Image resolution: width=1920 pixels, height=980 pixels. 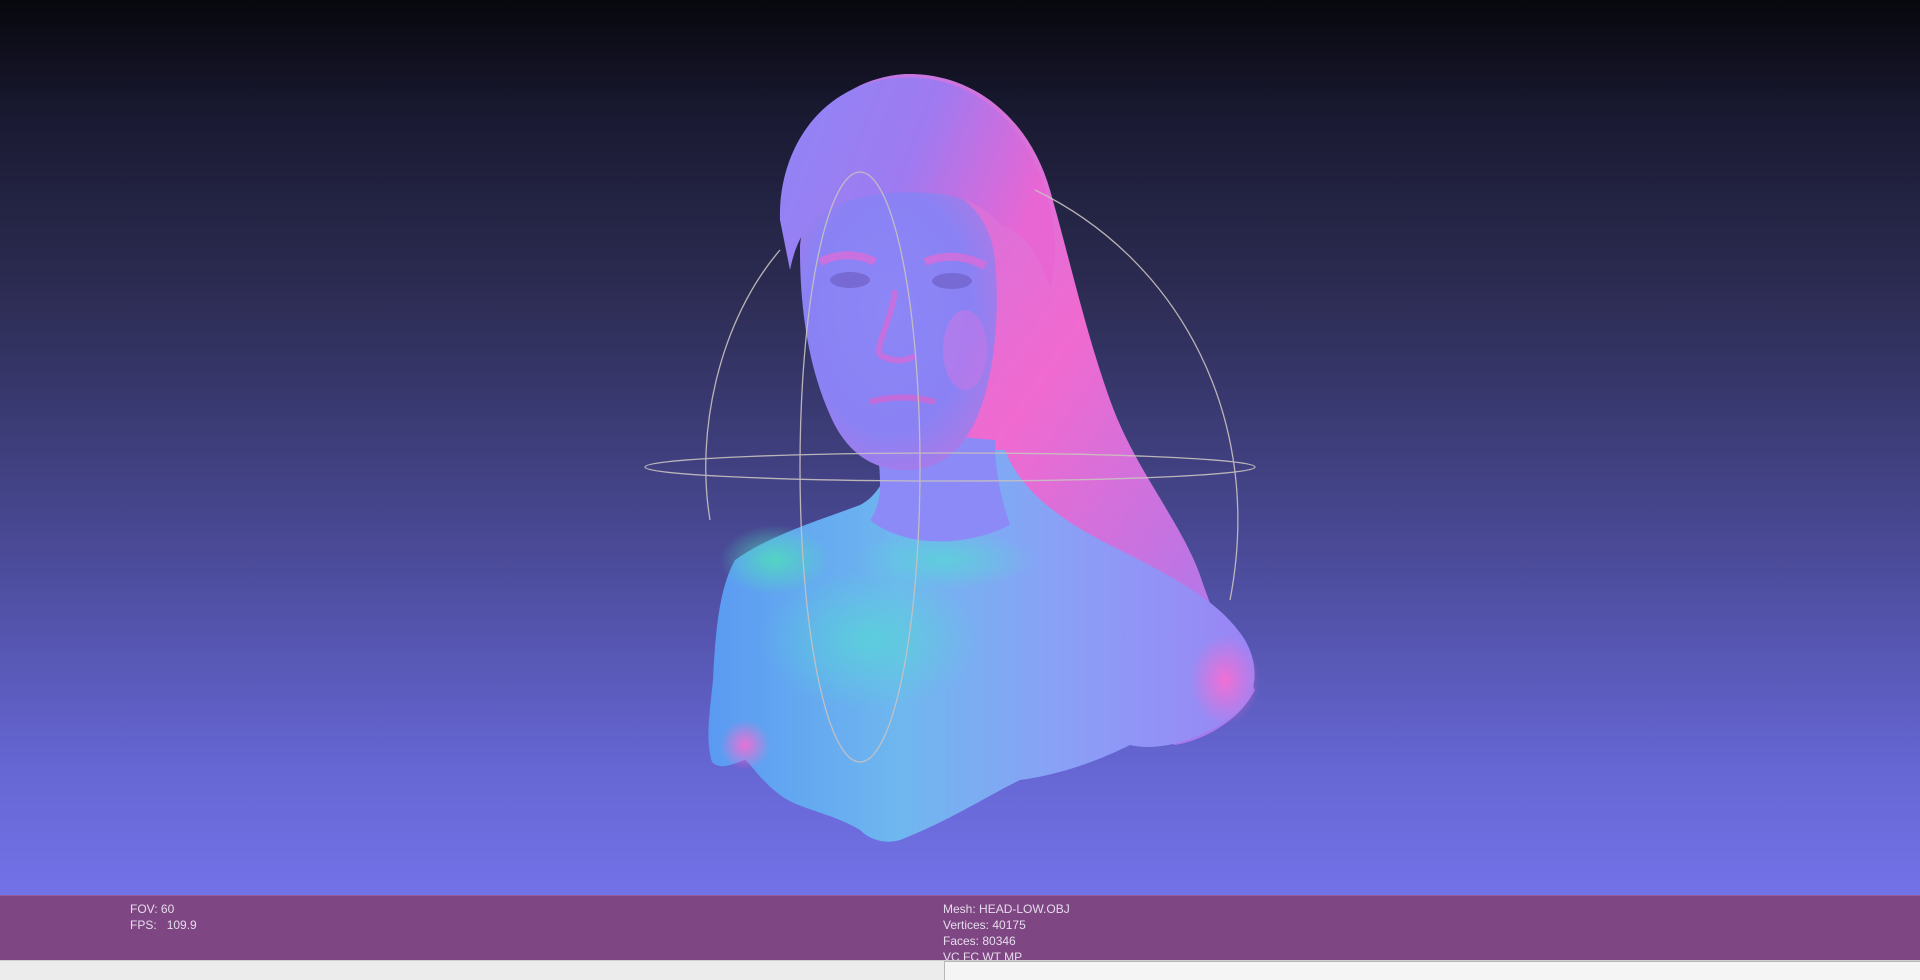 I want to click on cheek-shade, so click(x=965, y=350).